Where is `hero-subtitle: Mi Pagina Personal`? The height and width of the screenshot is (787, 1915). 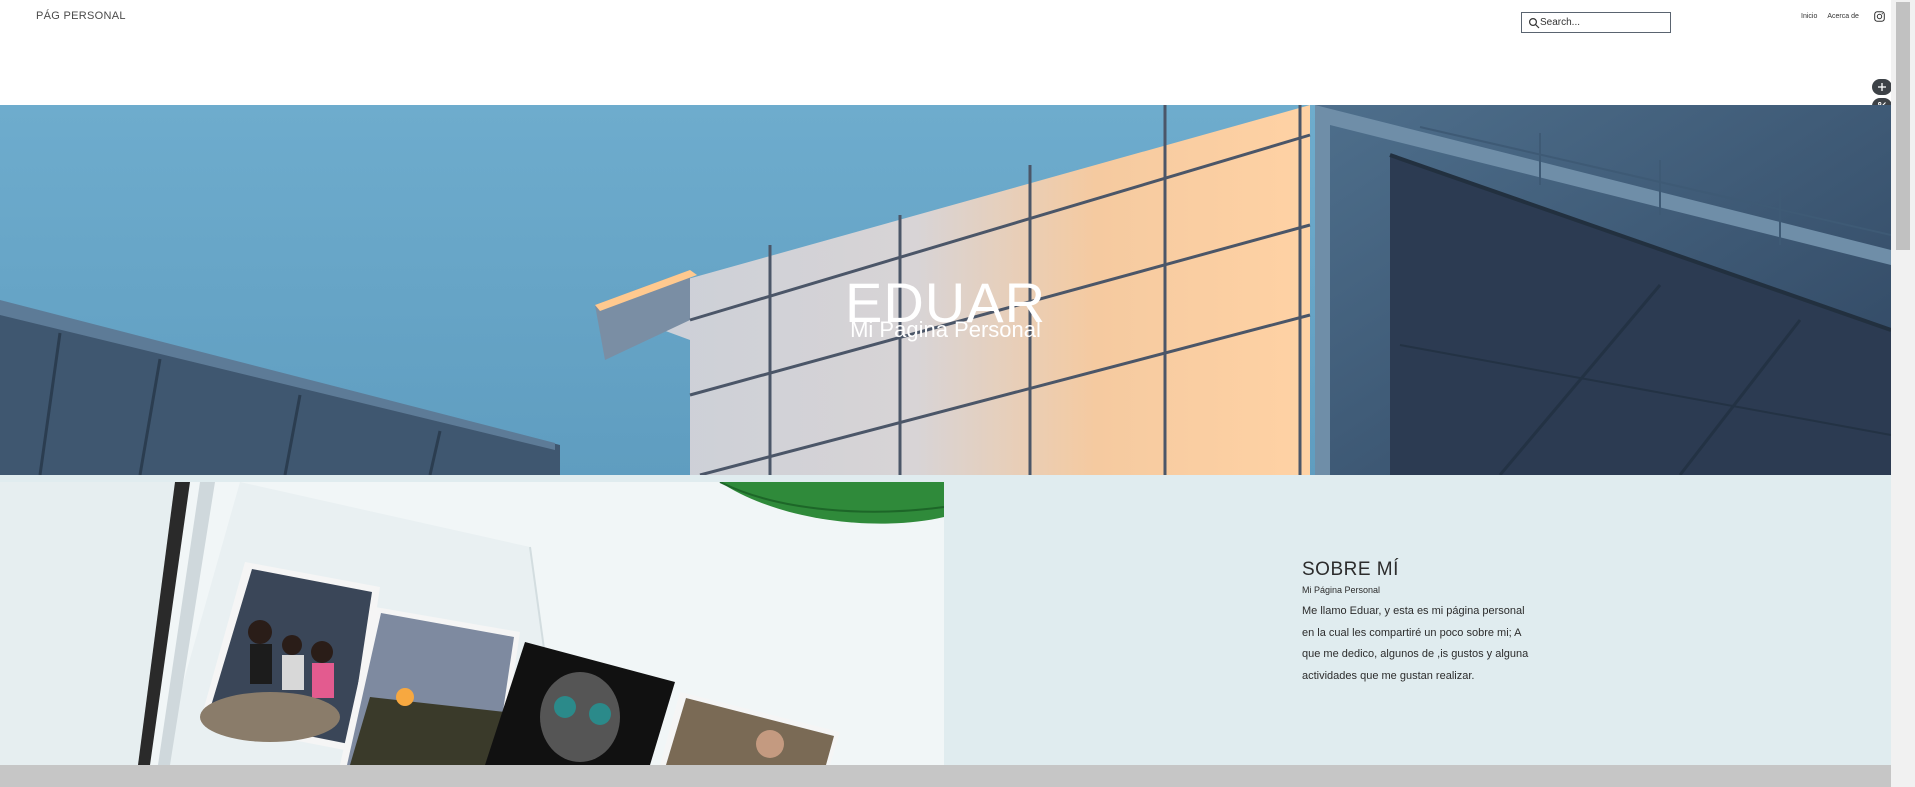
hero-subtitle: Mi Pagina Personal is located at coordinates (945, 329).